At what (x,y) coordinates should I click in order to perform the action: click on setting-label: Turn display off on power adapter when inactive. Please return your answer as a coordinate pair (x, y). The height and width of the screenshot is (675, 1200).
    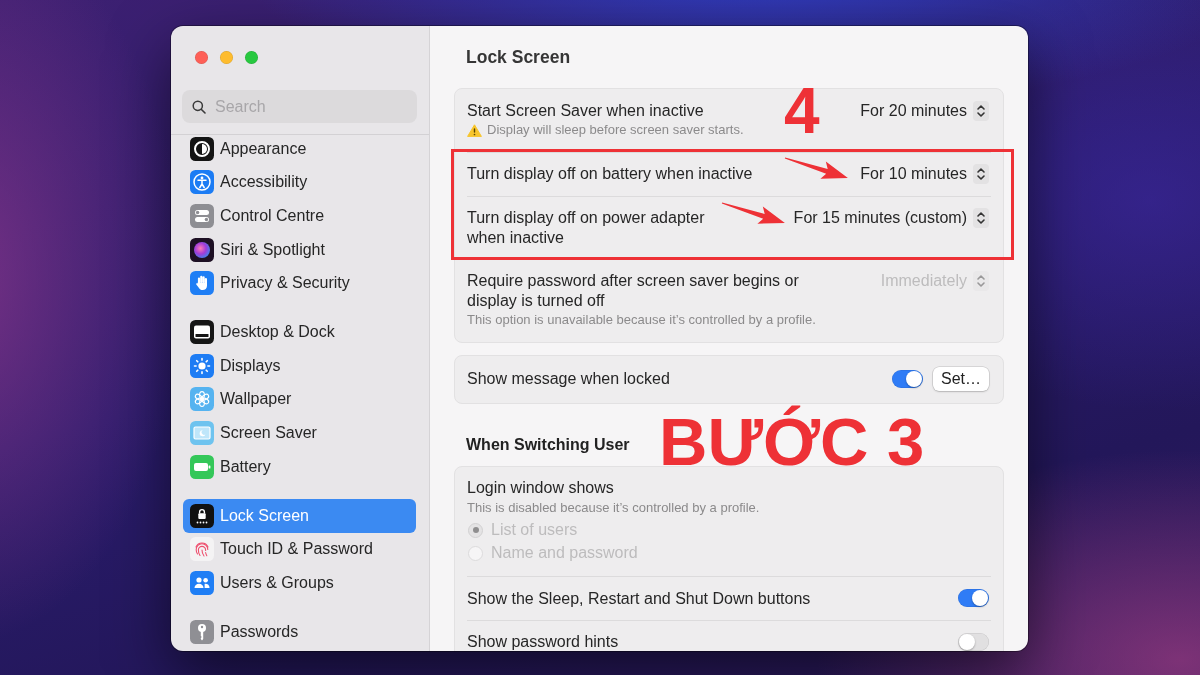
    Looking at the image, I should click on (586, 227).